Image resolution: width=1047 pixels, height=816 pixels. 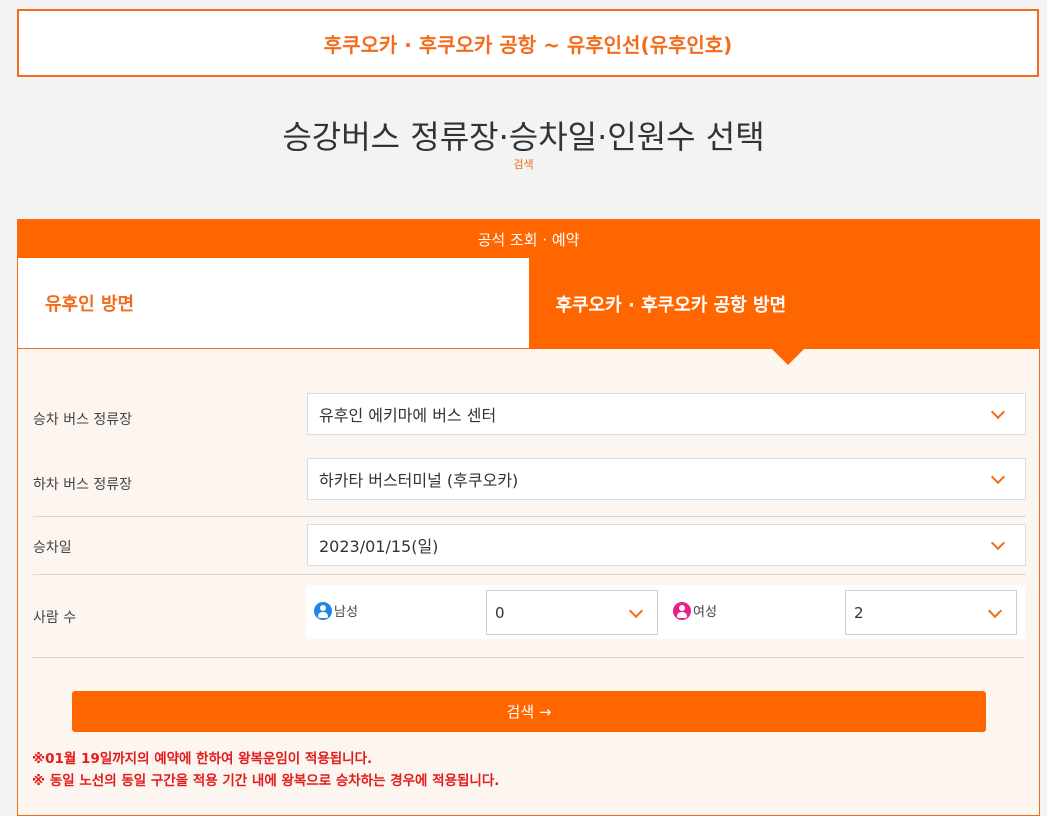 What do you see at coordinates (523, 164) in the screenshot?
I see `page-subtitle: 검색` at bounding box center [523, 164].